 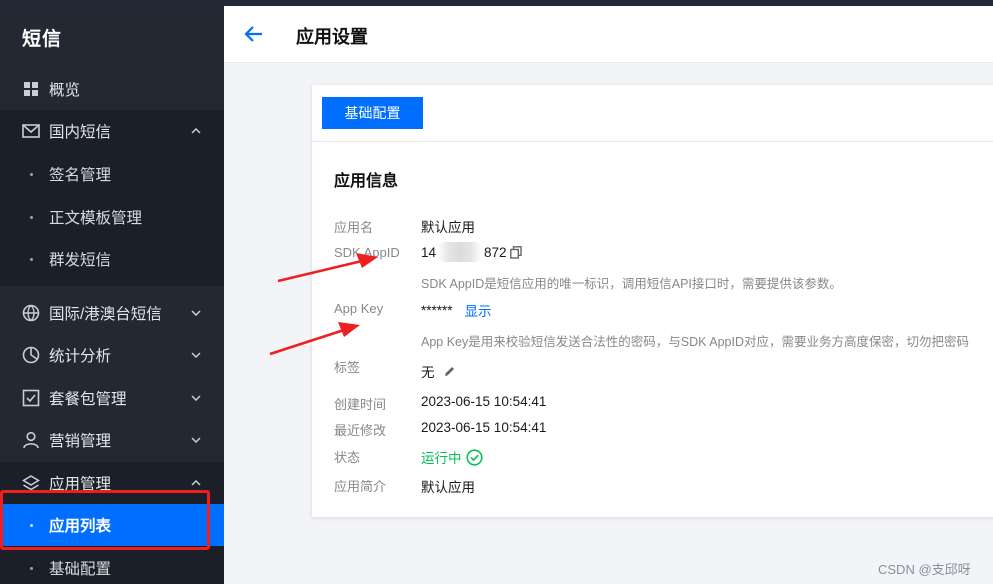 I want to click on sidebar-item-label: 套餐包管理, so click(x=88, y=399).